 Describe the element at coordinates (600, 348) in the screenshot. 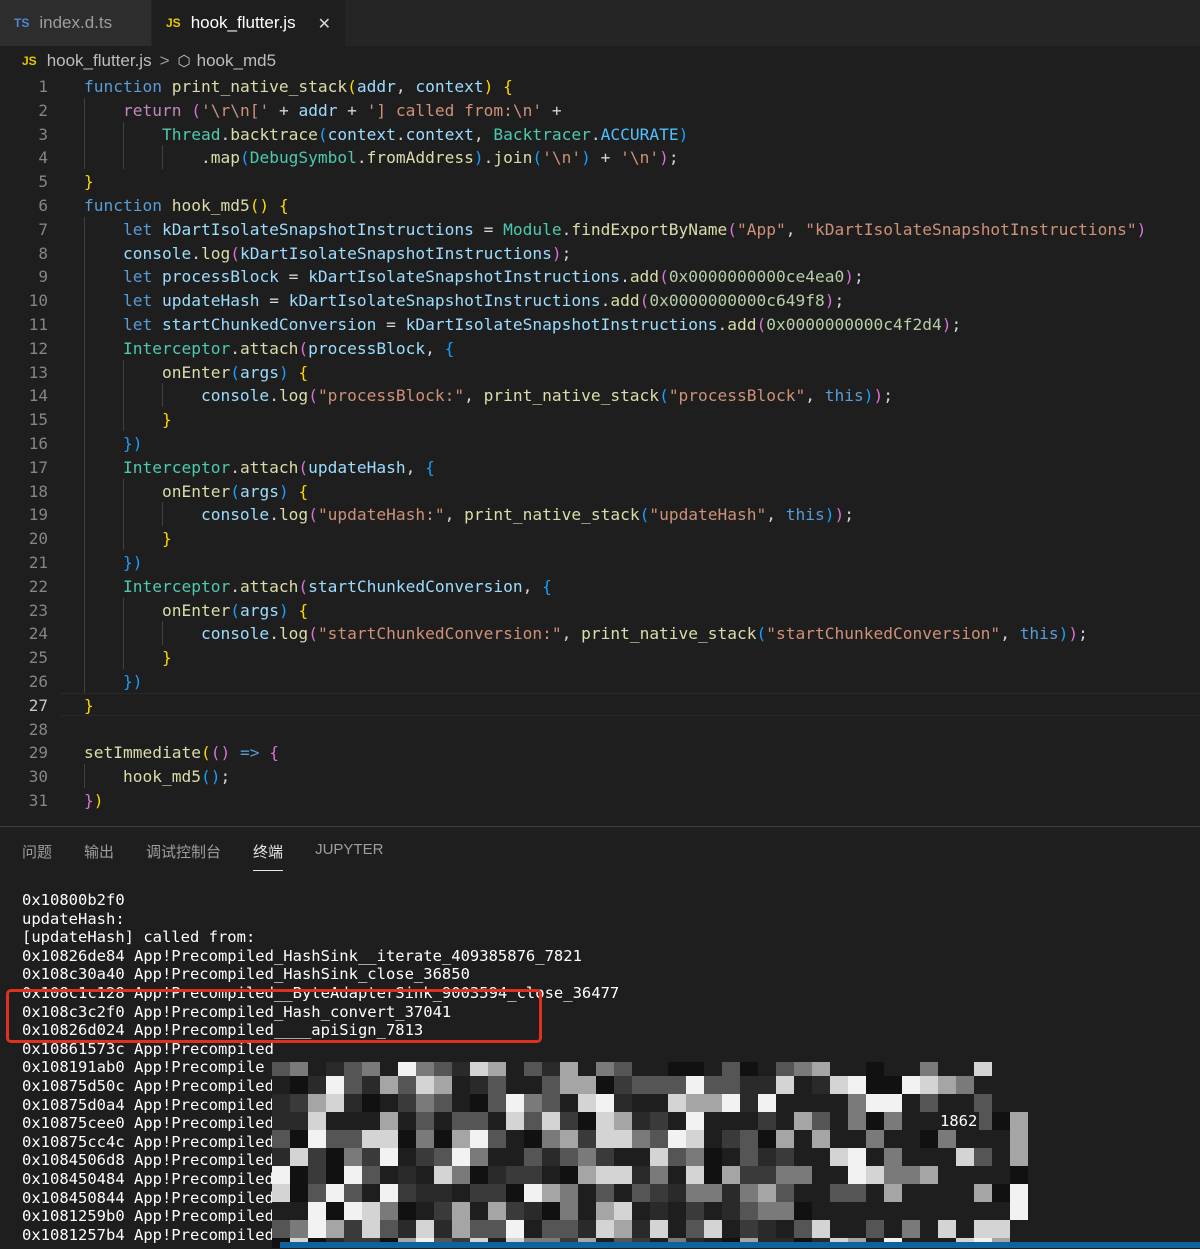

I see `code-line: 12 Interceptor.attach(processBlock, {` at that location.